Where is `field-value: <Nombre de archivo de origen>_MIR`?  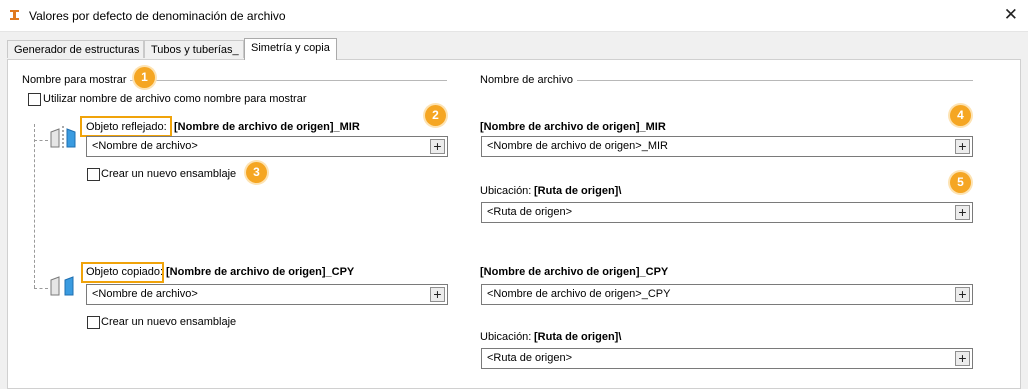
field-value: <Nombre de archivo de origen>_MIR is located at coordinates (577, 146).